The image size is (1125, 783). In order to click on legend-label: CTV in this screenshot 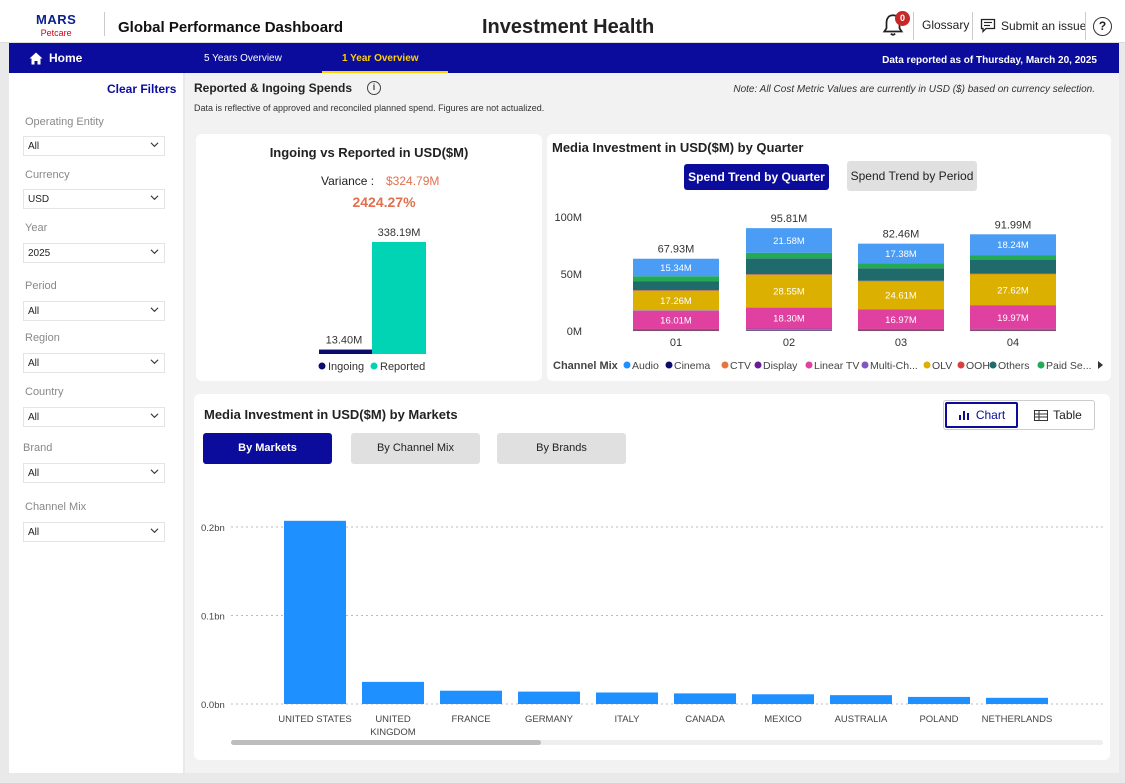, I will do `click(740, 366)`.